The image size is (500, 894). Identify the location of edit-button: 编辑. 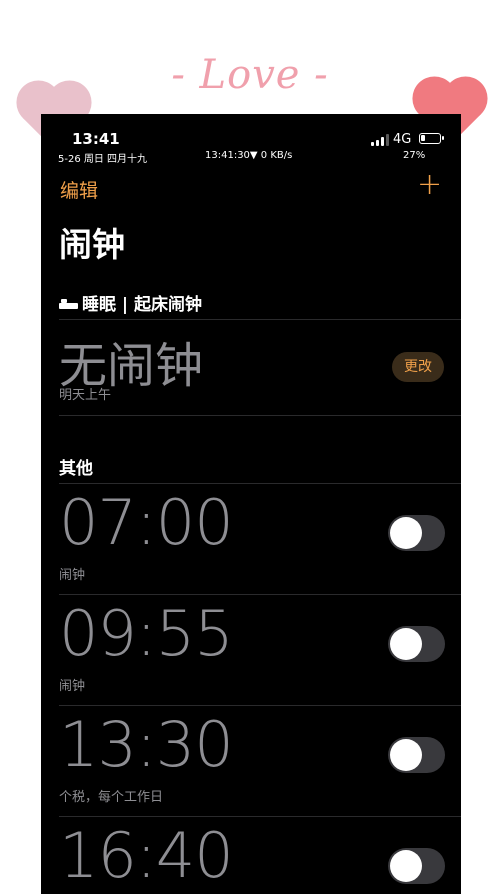
(79, 189).